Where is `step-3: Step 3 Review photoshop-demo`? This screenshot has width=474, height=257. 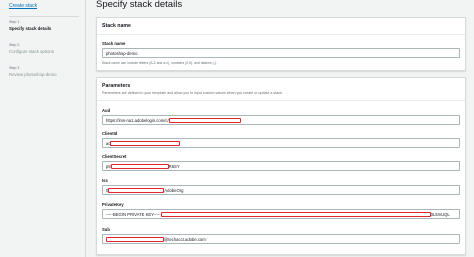 step-3: Step 3 Review photoshop-demo is located at coordinates (47, 71).